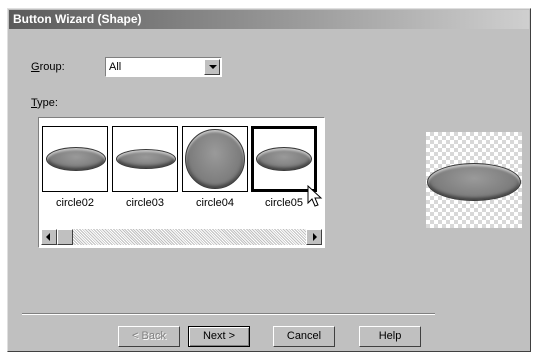  I want to click on horizontal-scrollbar, so click(181, 237).